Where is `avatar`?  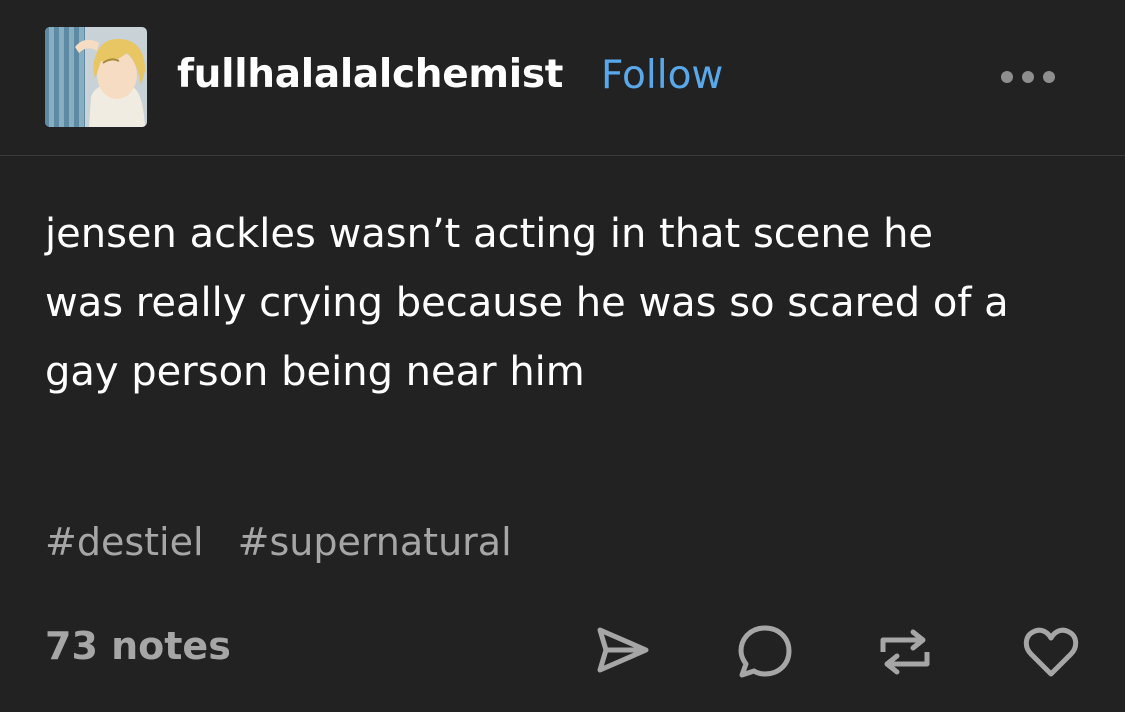 avatar is located at coordinates (96, 77).